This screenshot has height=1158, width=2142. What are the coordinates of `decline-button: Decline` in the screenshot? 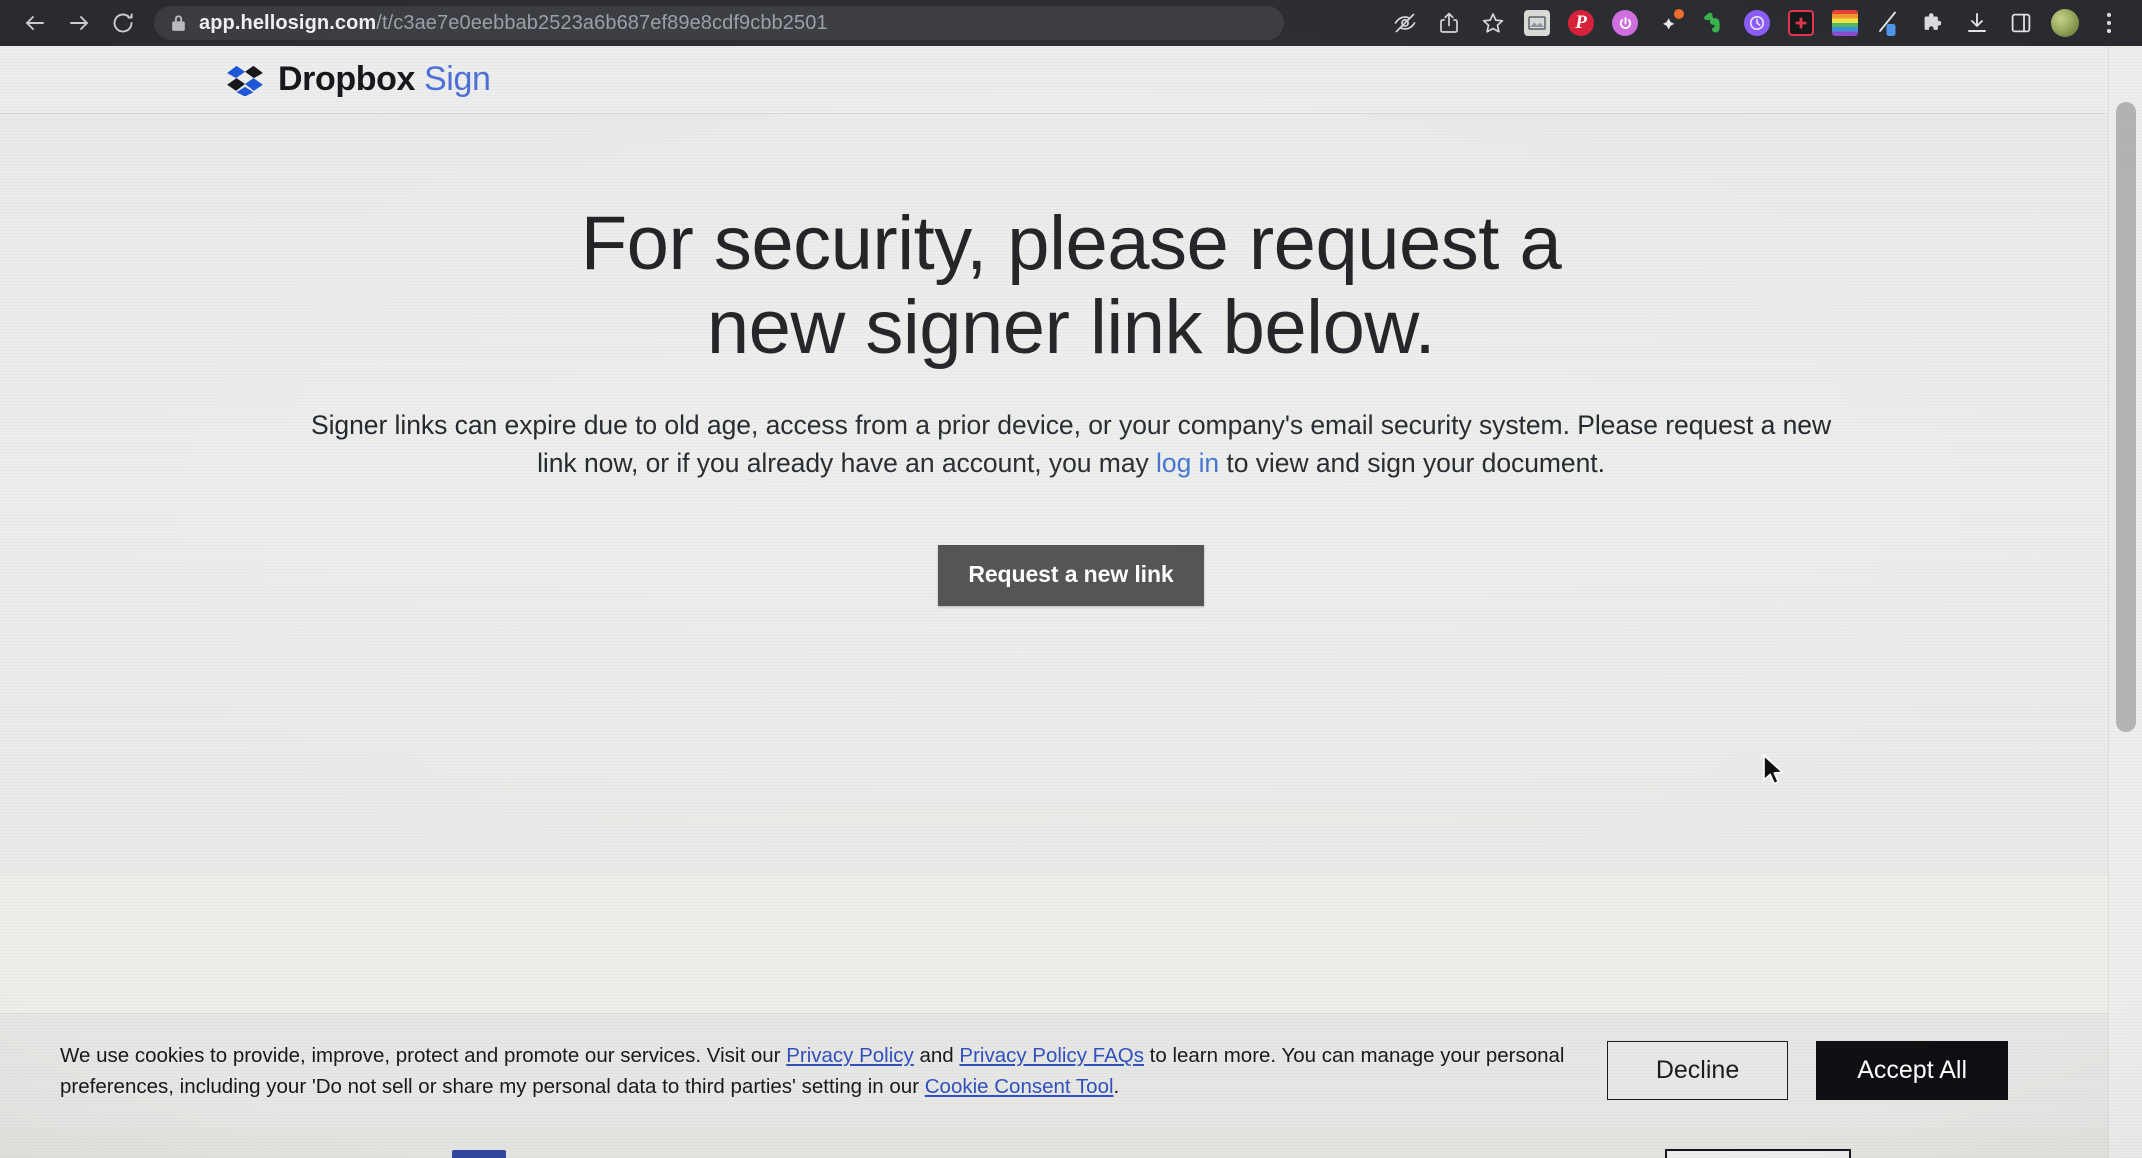 It's located at (1697, 1071).